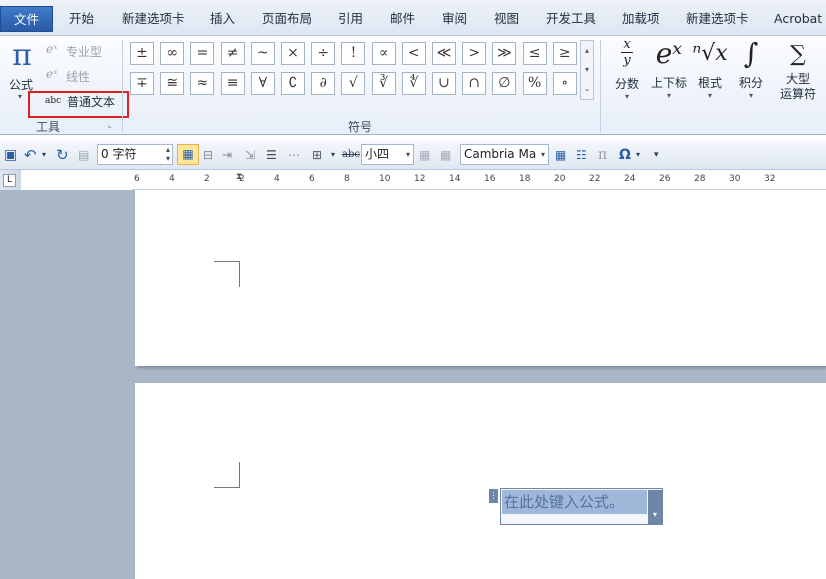 The image size is (826, 579). I want to click on list-icon: ☷, so click(581, 155).